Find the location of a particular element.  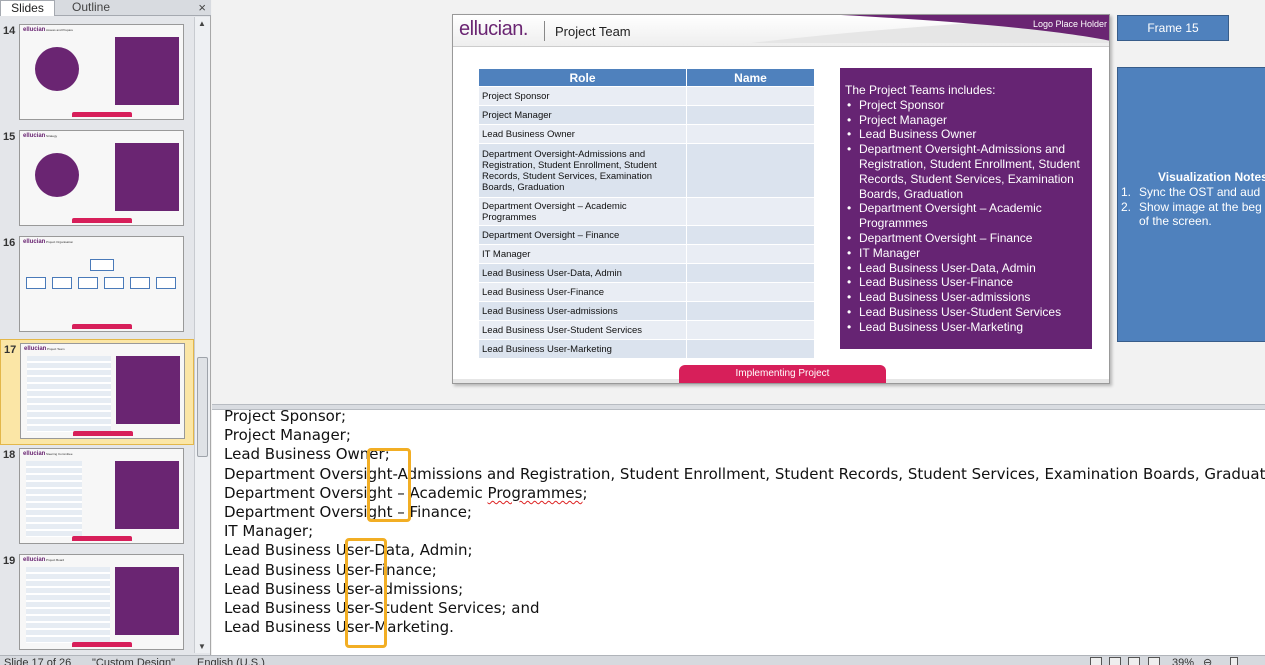

notes-line: Project Sponsor; is located at coordinates (285, 417).